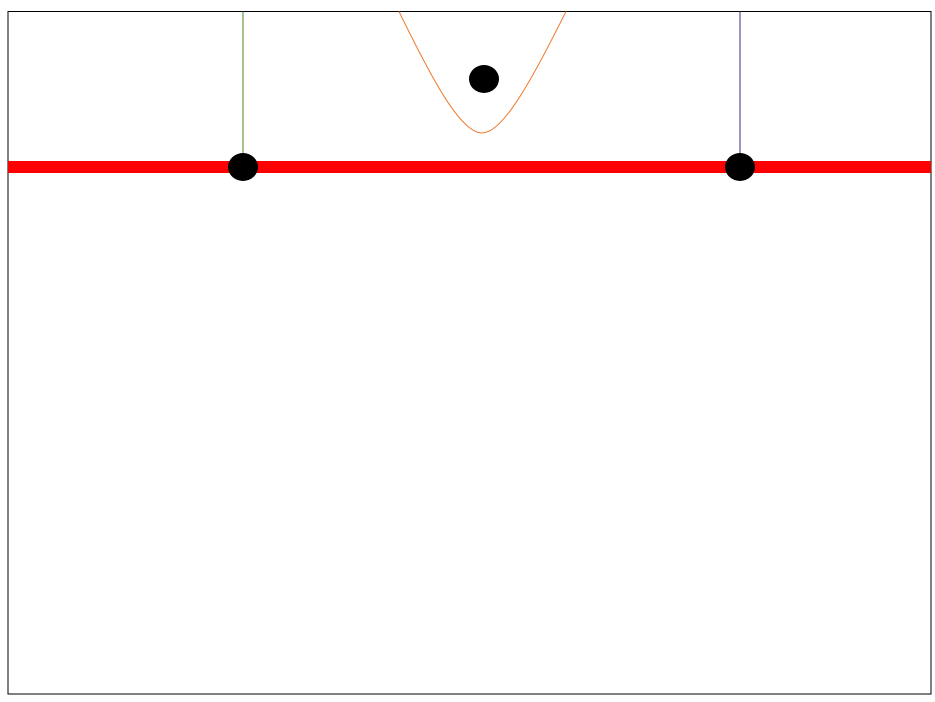 The width and height of the screenshot is (935, 702). I want to click on horizontal-red-line, so click(469, 167).